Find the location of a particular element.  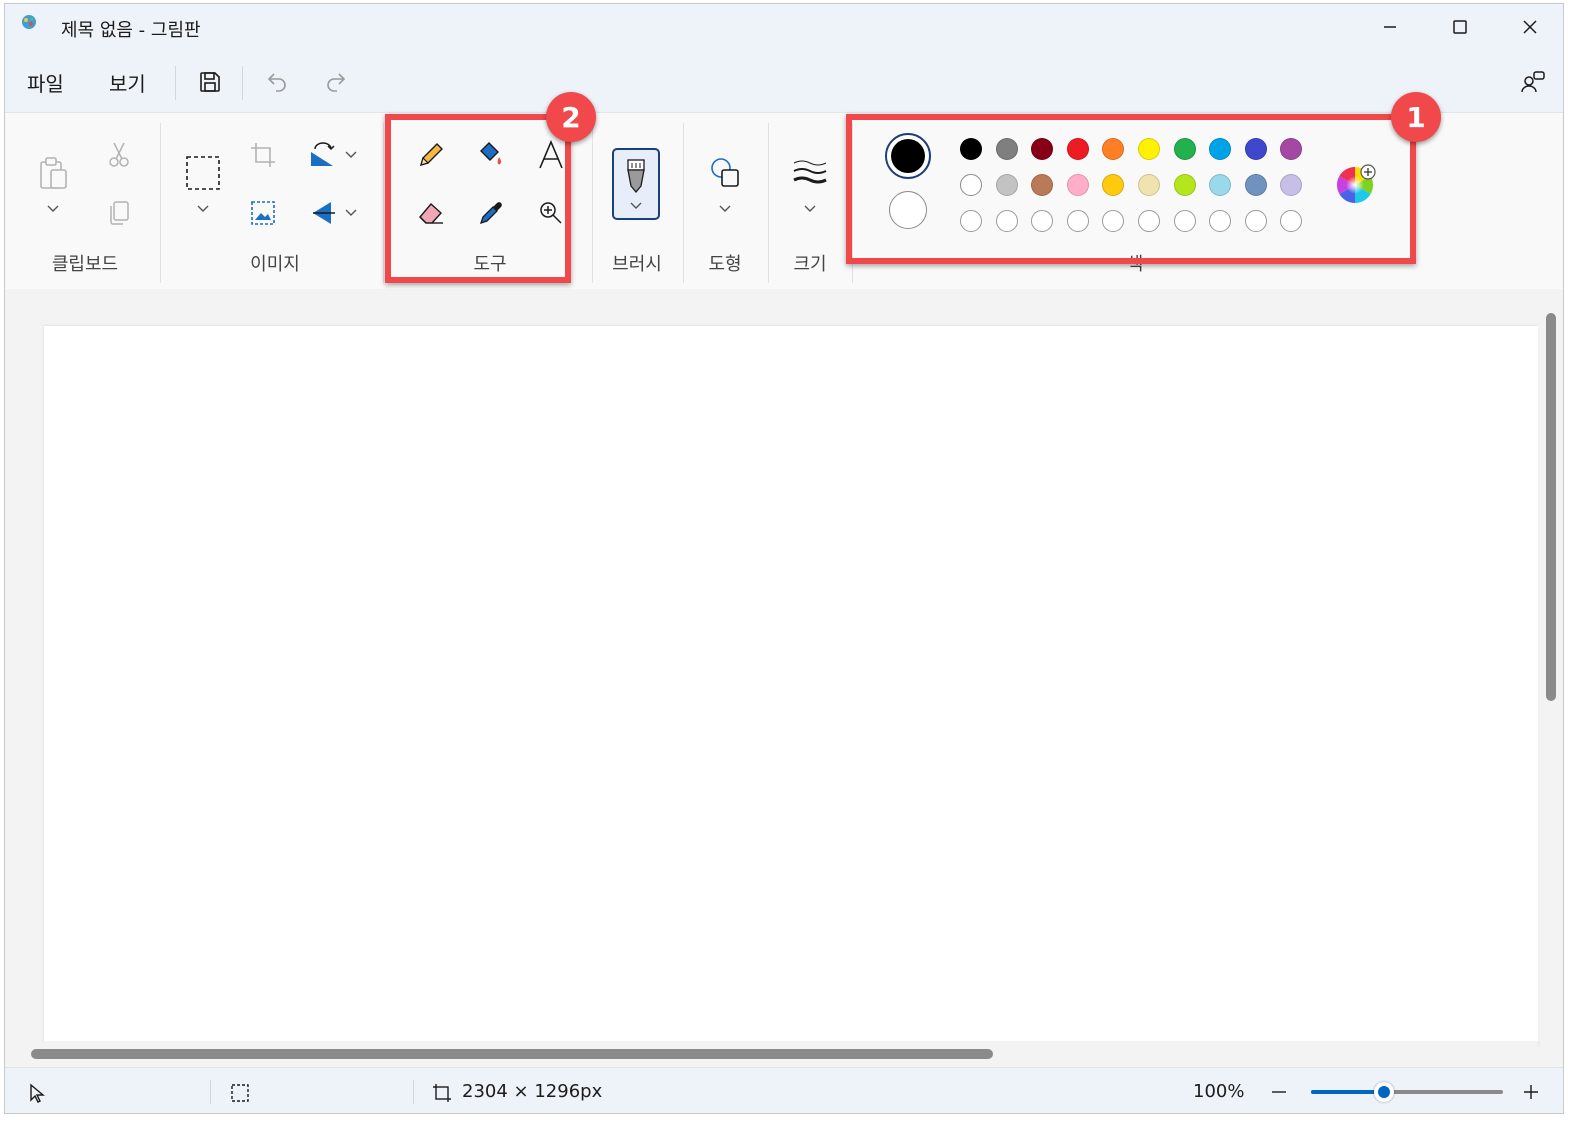

tools-callout-box is located at coordinates (478, 198).